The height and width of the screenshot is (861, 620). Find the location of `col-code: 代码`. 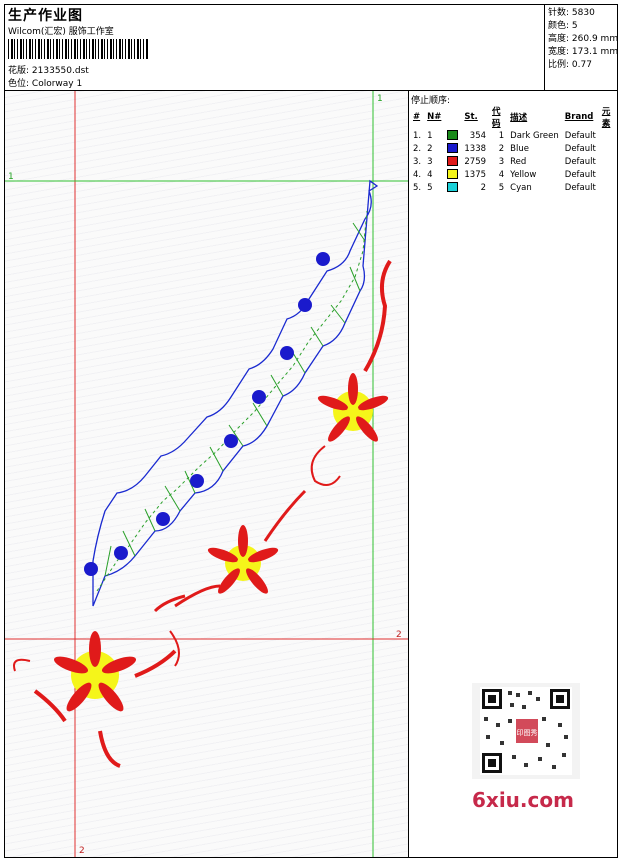

col-code: 代码 is located at coordinates (496, 118).